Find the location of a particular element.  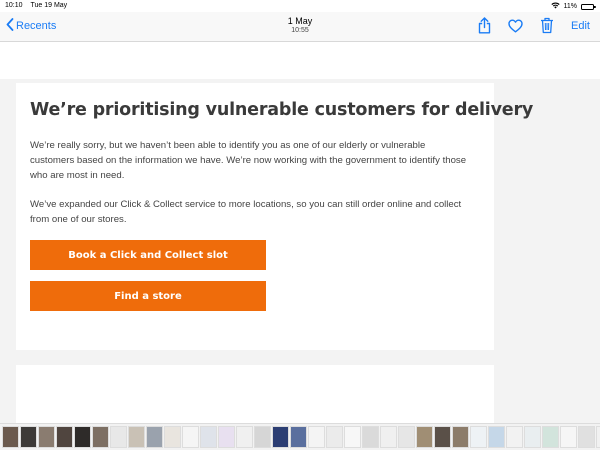

battery-percent: 11% is located at coordinates (570, 6).